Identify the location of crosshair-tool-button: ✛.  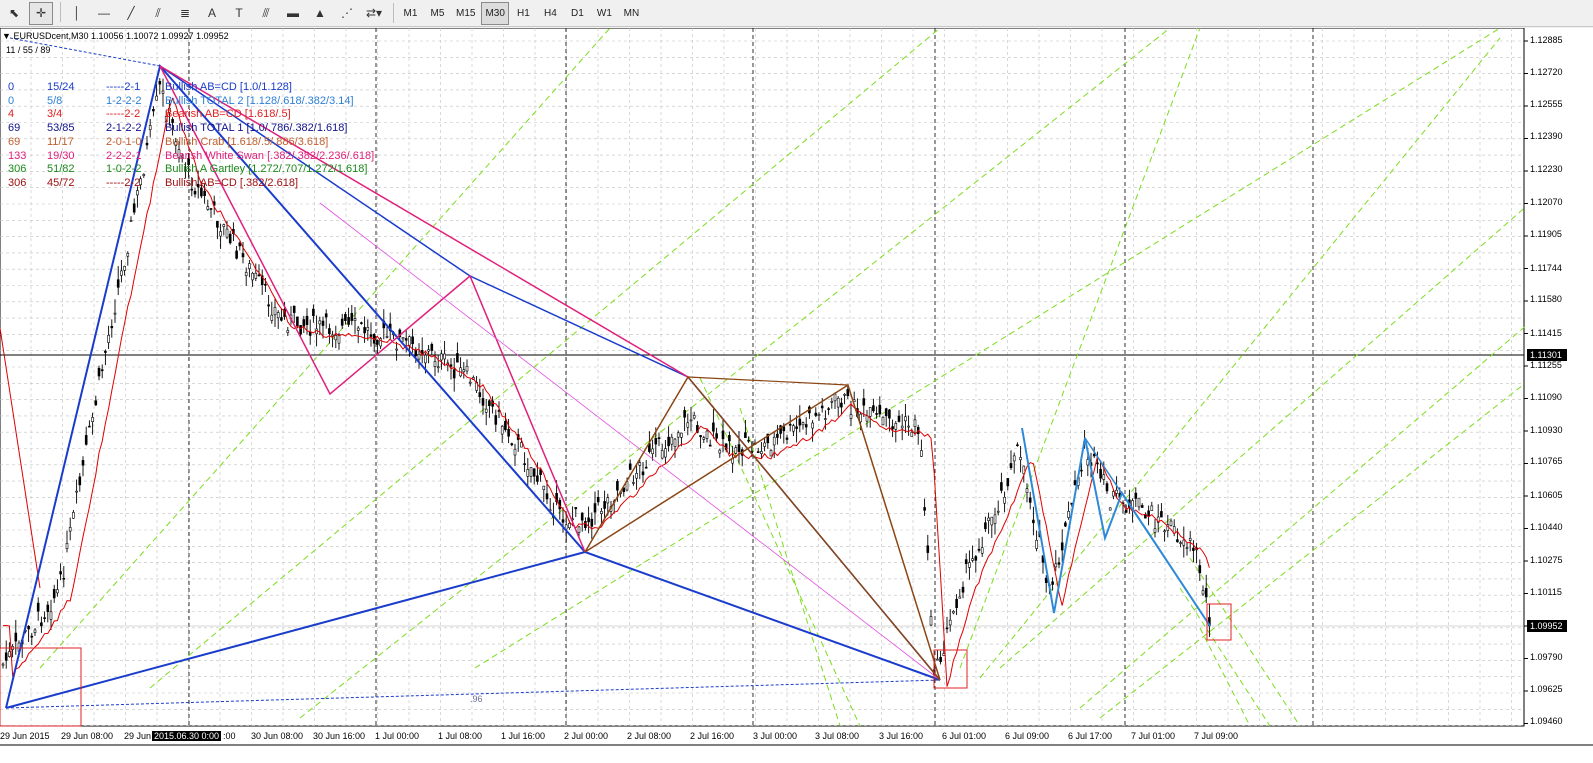
(41, 13).